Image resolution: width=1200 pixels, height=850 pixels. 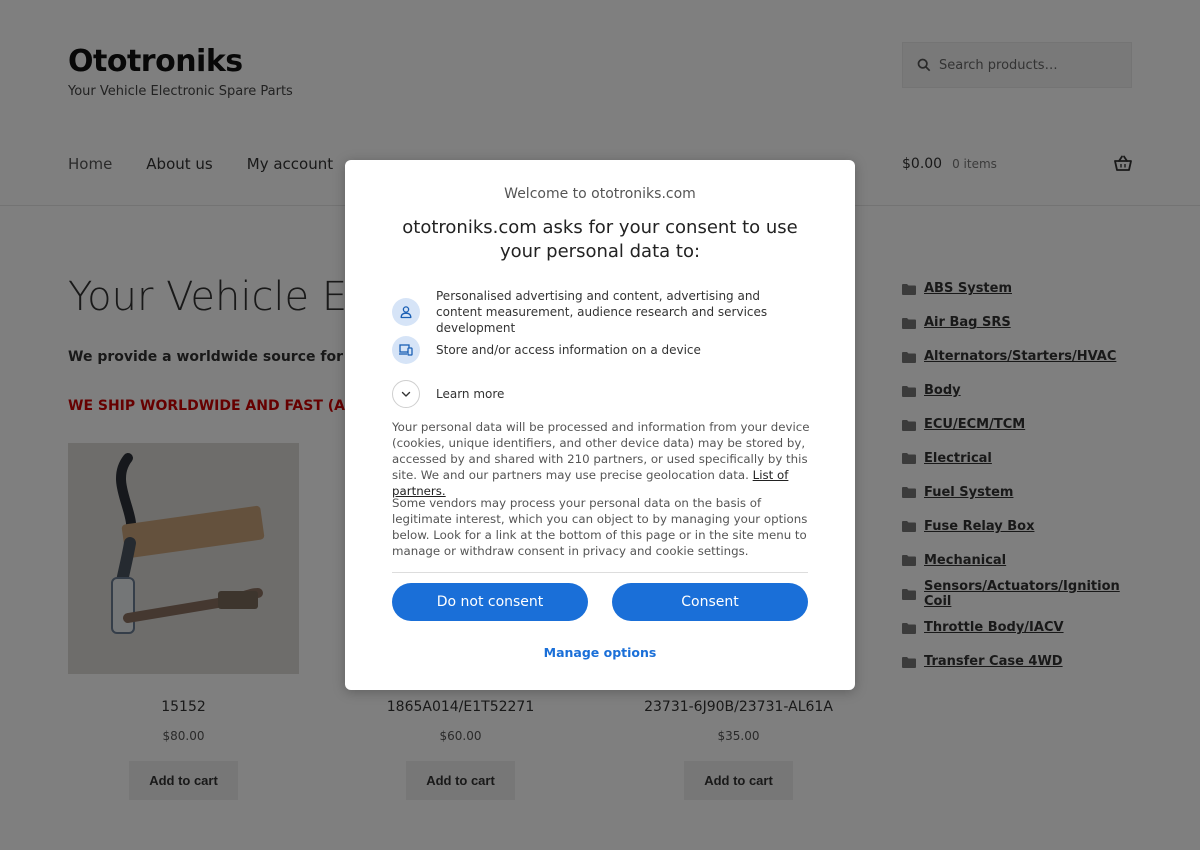 What do you see at coordinates (600, 194) in the screenshot?
I see `consent-welcome: Welcome to ototroniks.com` at bounding box center [600, 194].